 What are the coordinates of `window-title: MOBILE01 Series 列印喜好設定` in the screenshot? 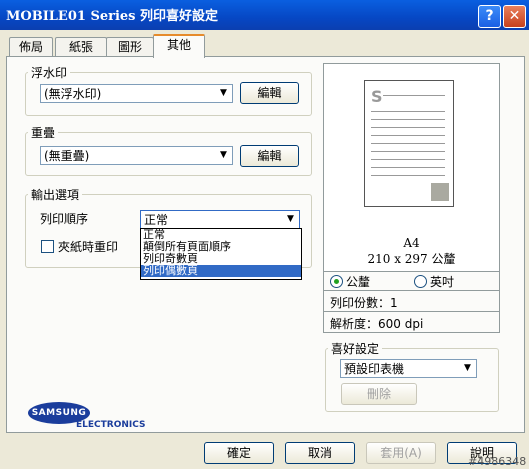 It's located at (112, 16).